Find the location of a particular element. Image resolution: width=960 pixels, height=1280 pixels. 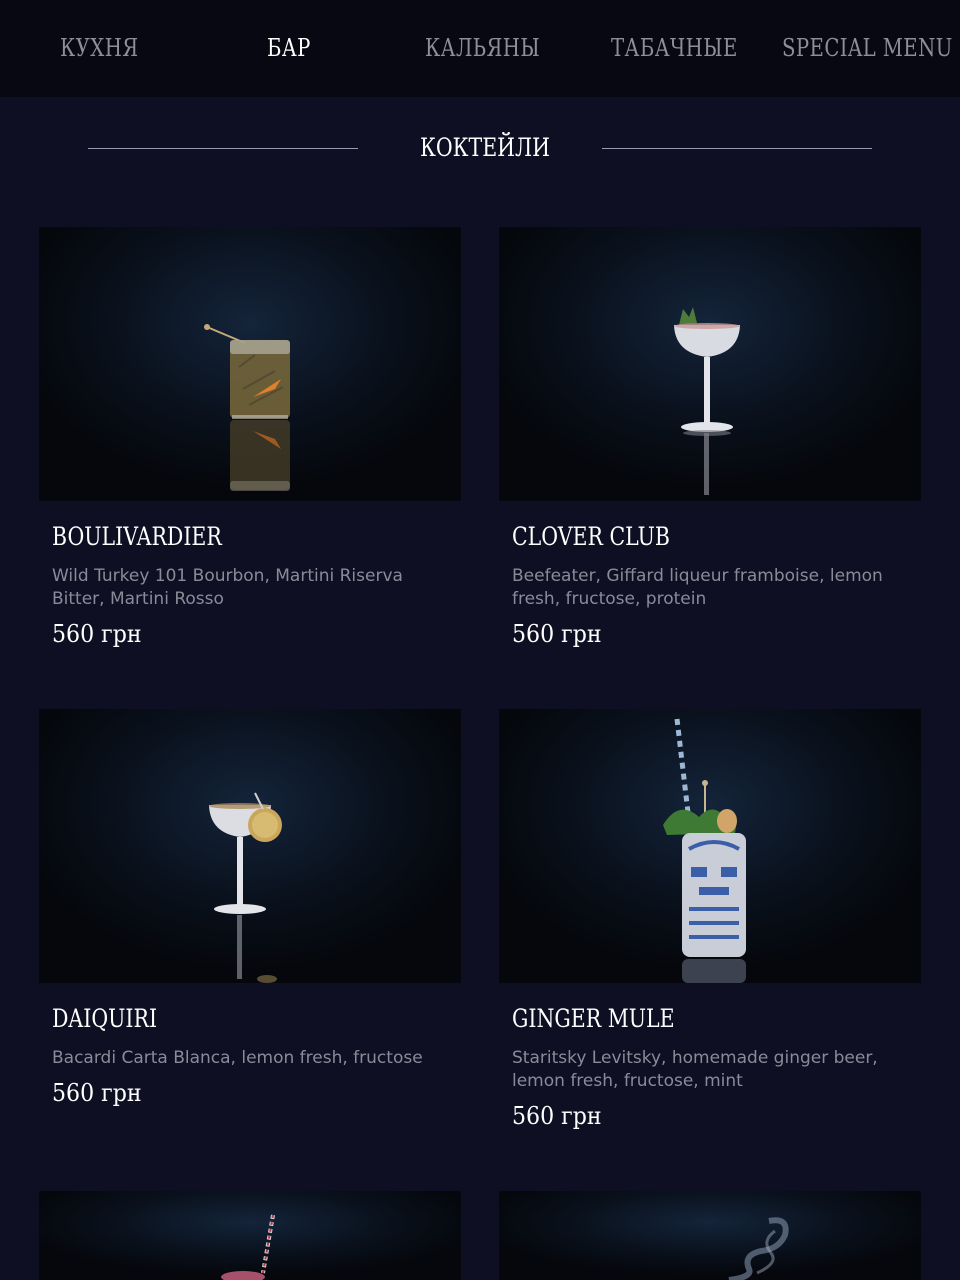

nav-tab-tobacco: ТАБАЧНЫЕ is located at coordinates (674, 48).